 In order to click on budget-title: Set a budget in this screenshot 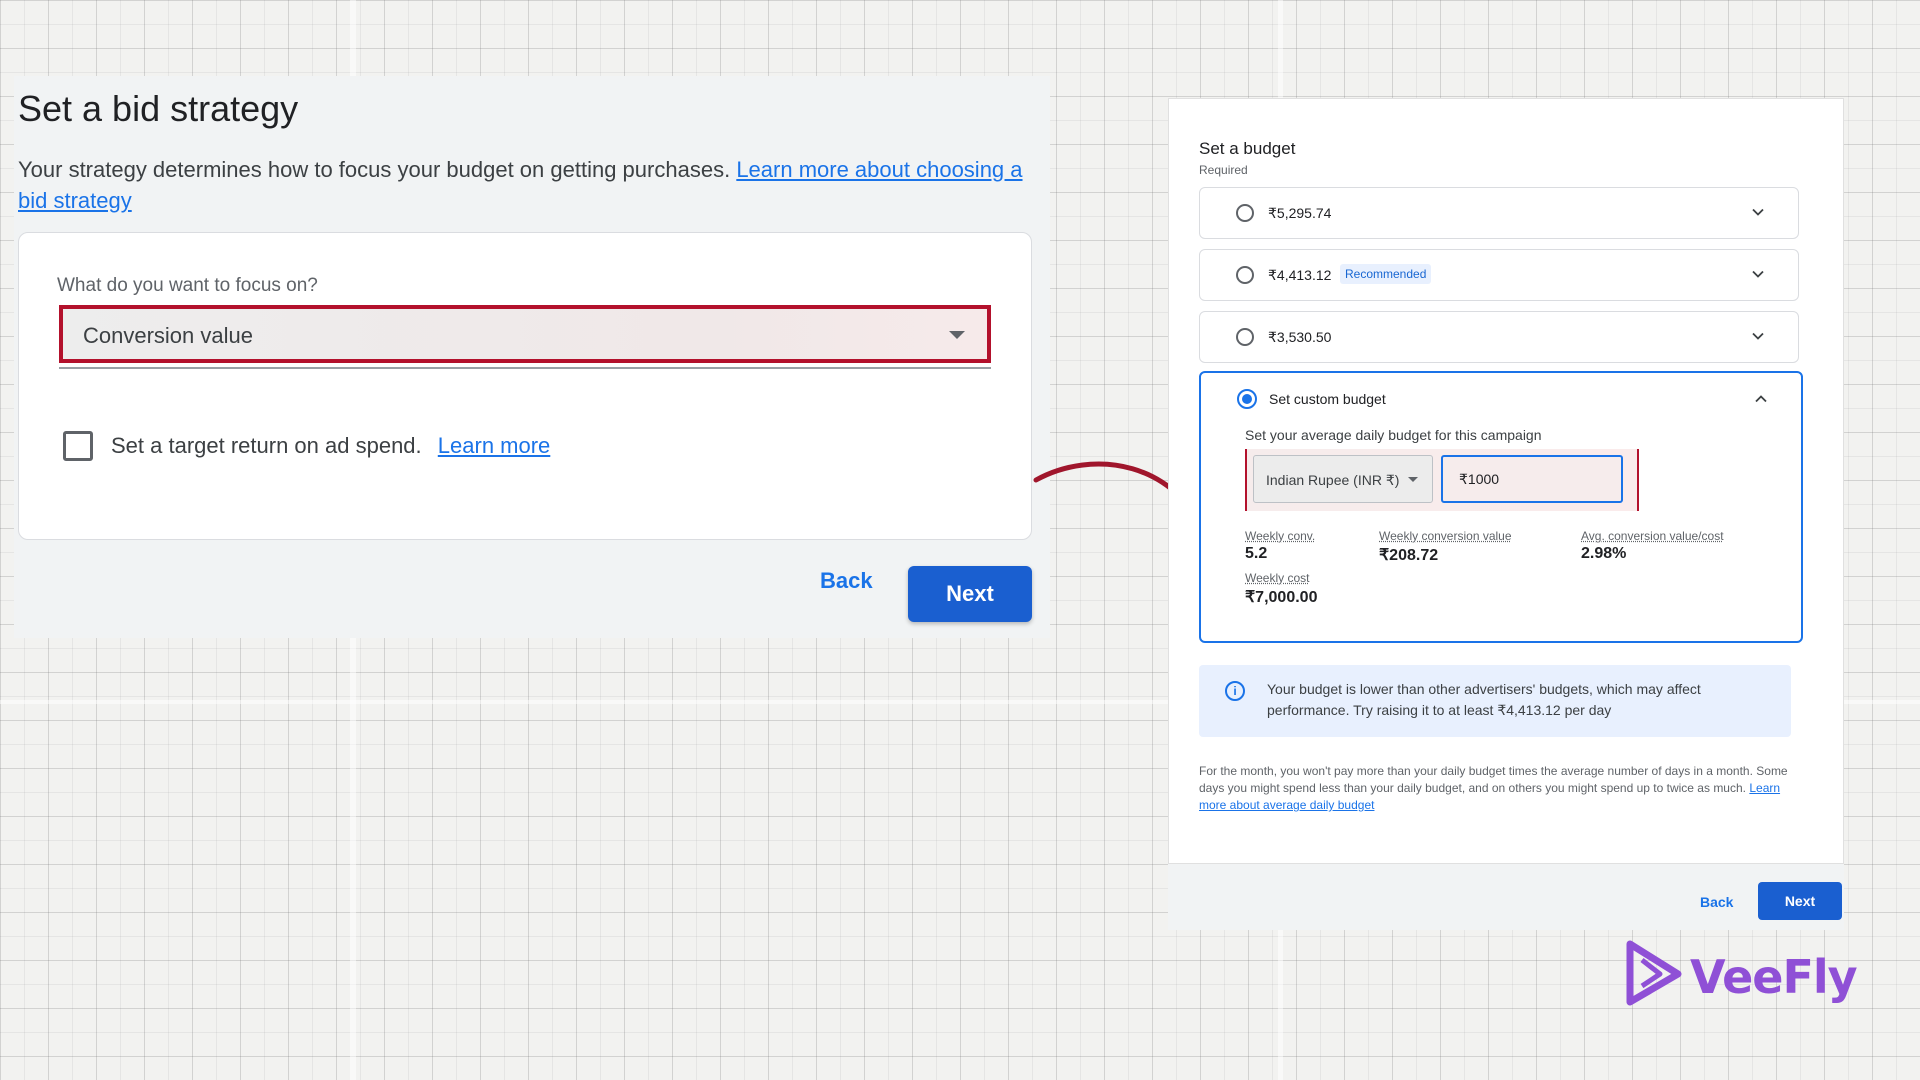, I will do `click(1247, 148)`.